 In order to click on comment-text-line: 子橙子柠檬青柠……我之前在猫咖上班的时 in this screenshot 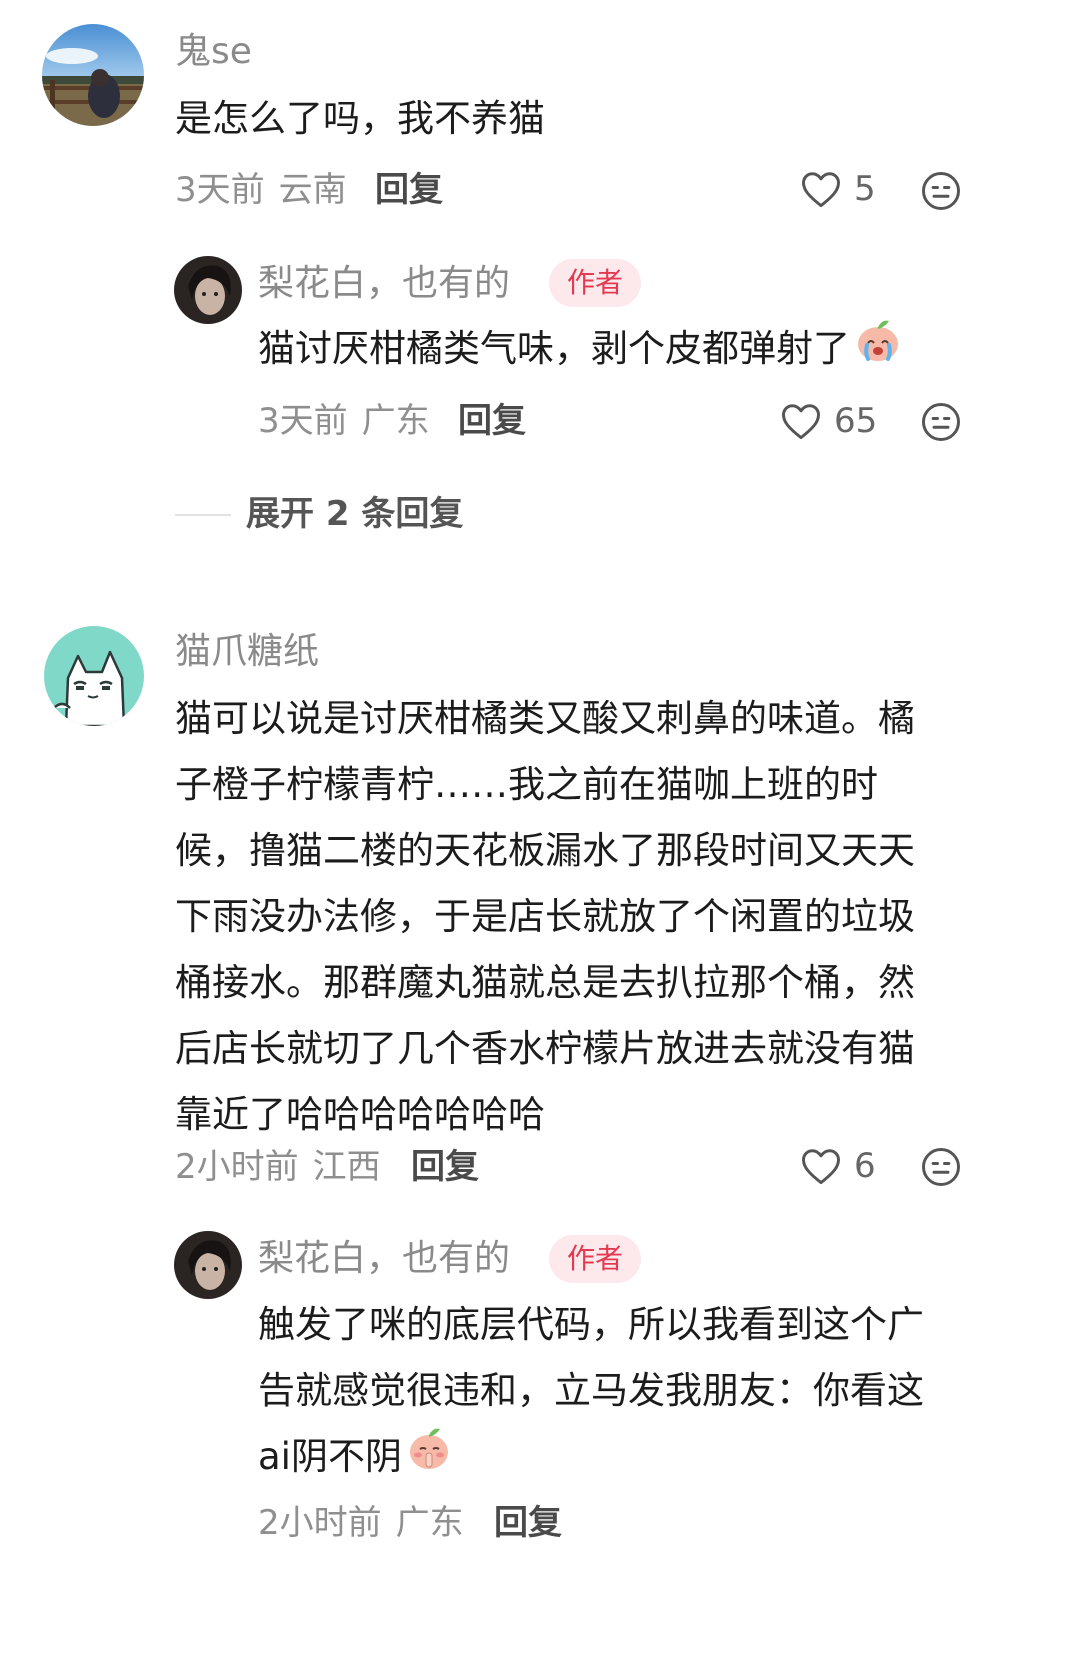, I will do `click(526, 784)`.